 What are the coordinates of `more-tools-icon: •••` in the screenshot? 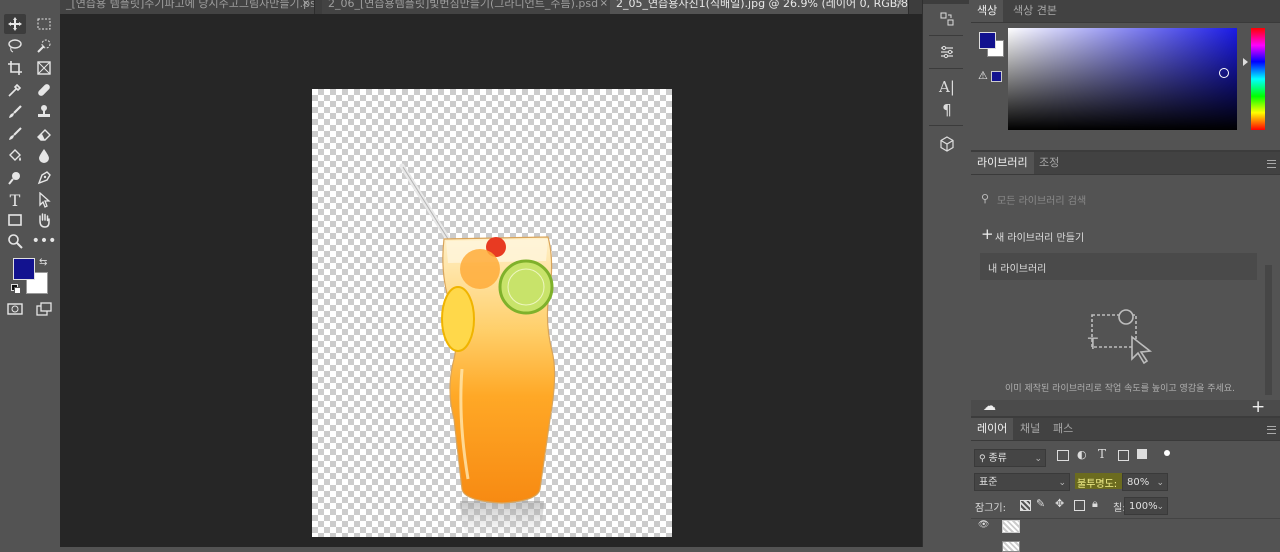 It's located at (44, 241).